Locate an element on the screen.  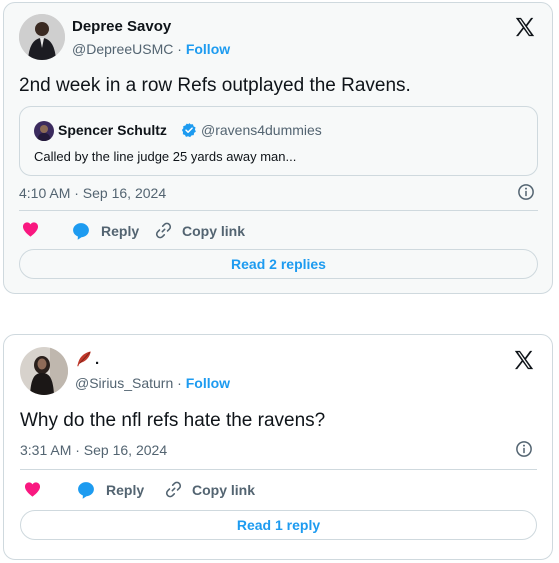
author-name: . is located at coordinates (97, 359).